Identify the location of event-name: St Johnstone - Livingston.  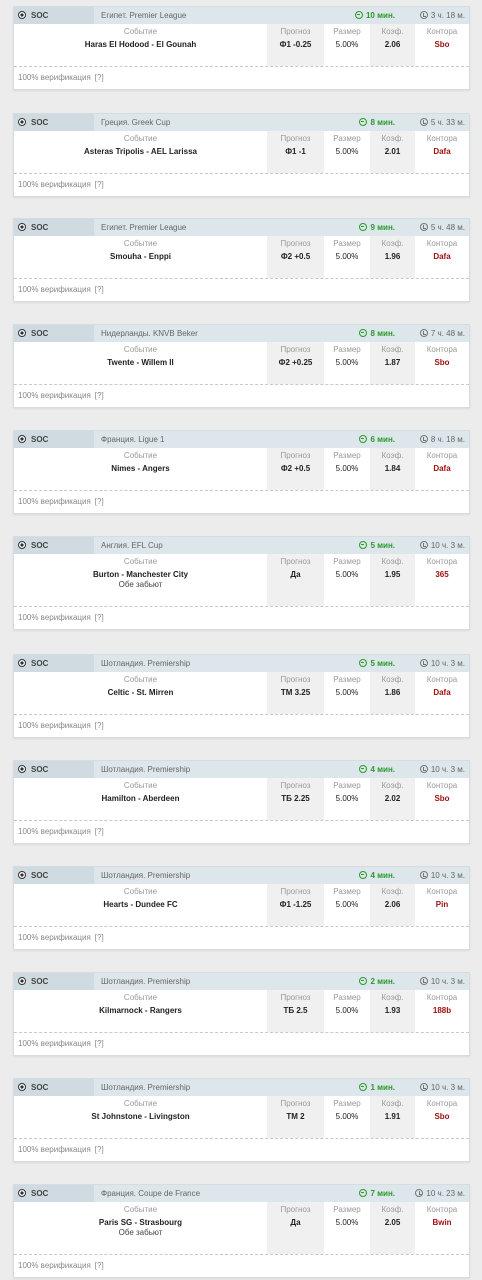
(140, 1116).